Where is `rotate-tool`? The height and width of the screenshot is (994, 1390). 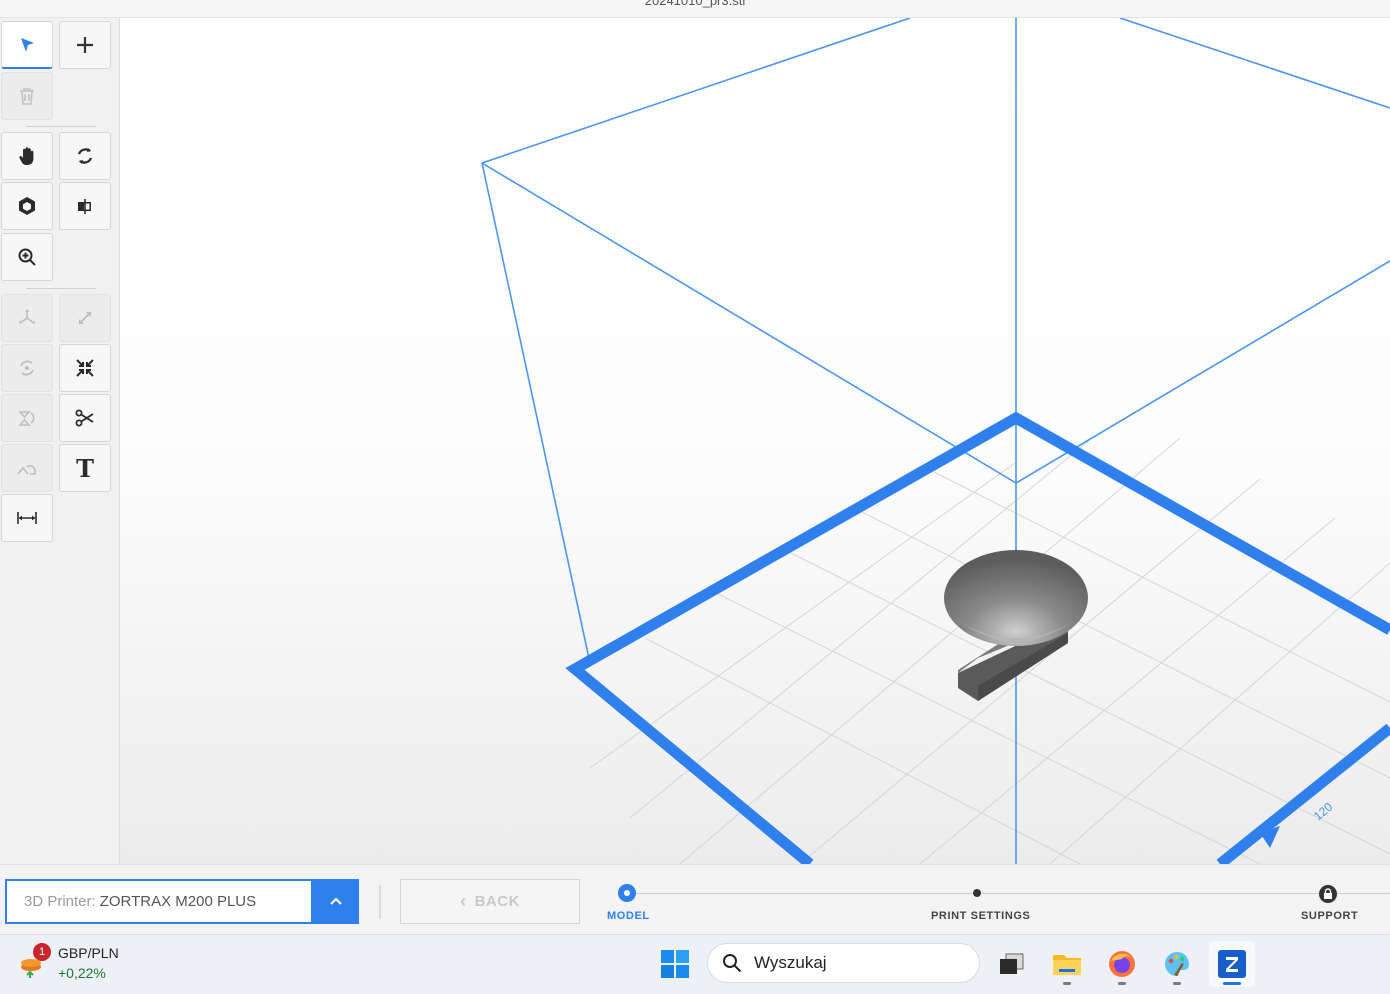
rotate-tool is located at coordinates (27, 368).